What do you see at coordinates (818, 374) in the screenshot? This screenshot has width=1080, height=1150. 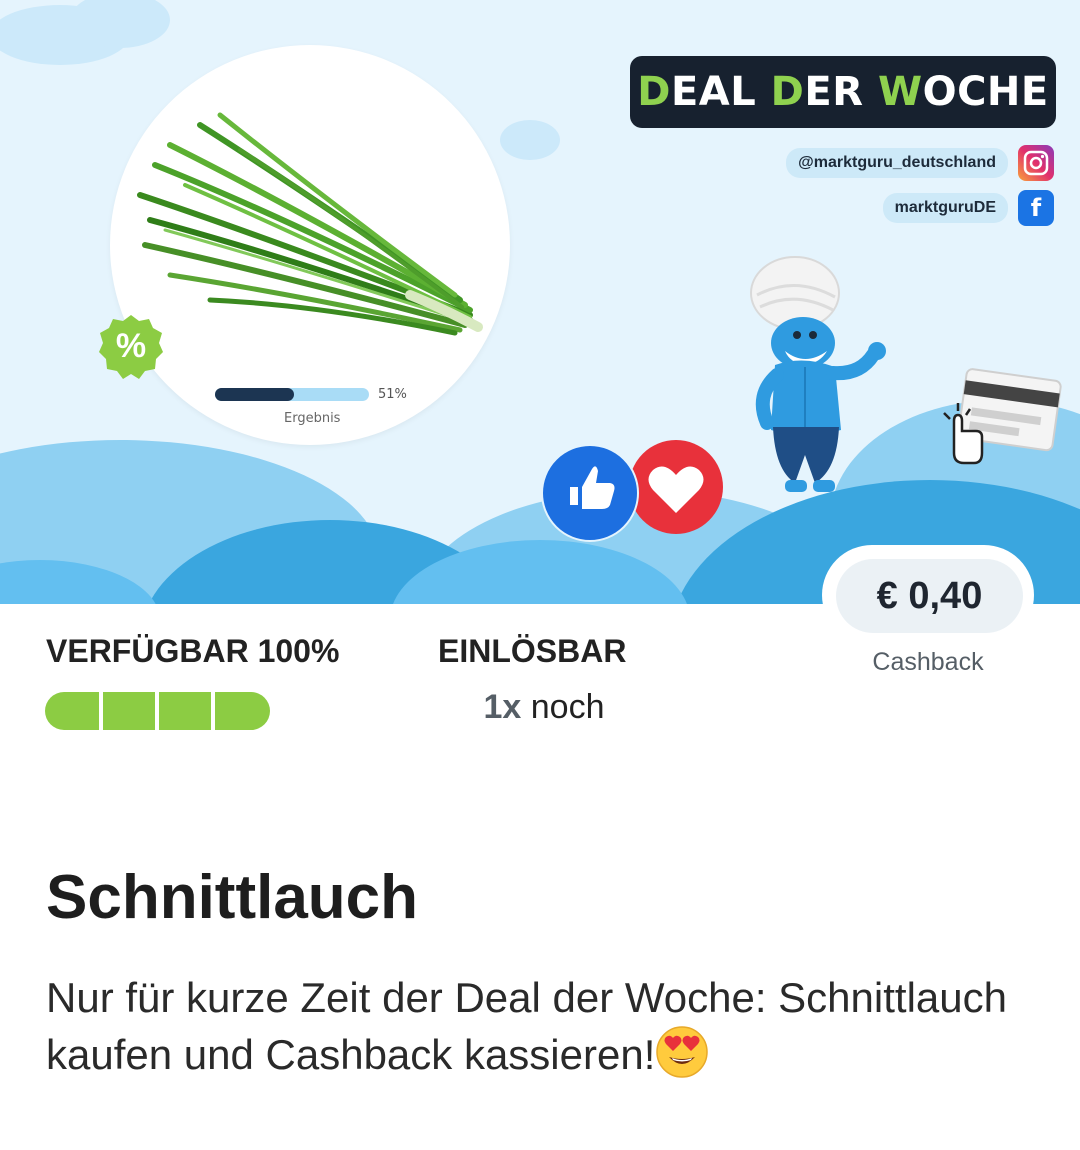 I see `mascot-illustration` at bounding box center [818, 374].